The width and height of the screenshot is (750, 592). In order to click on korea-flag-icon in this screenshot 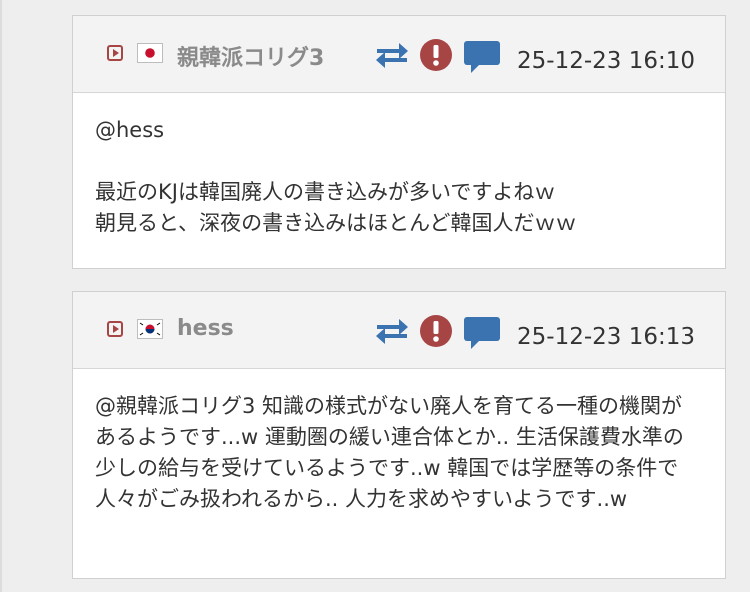, I will do `click(150, 329)`.